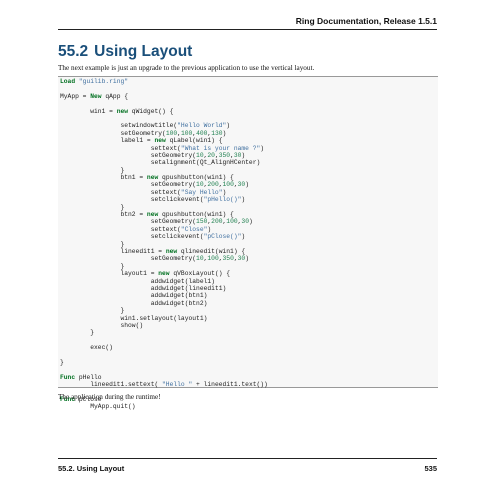  I want to click on code-token: qApp {, so click(115, 96).